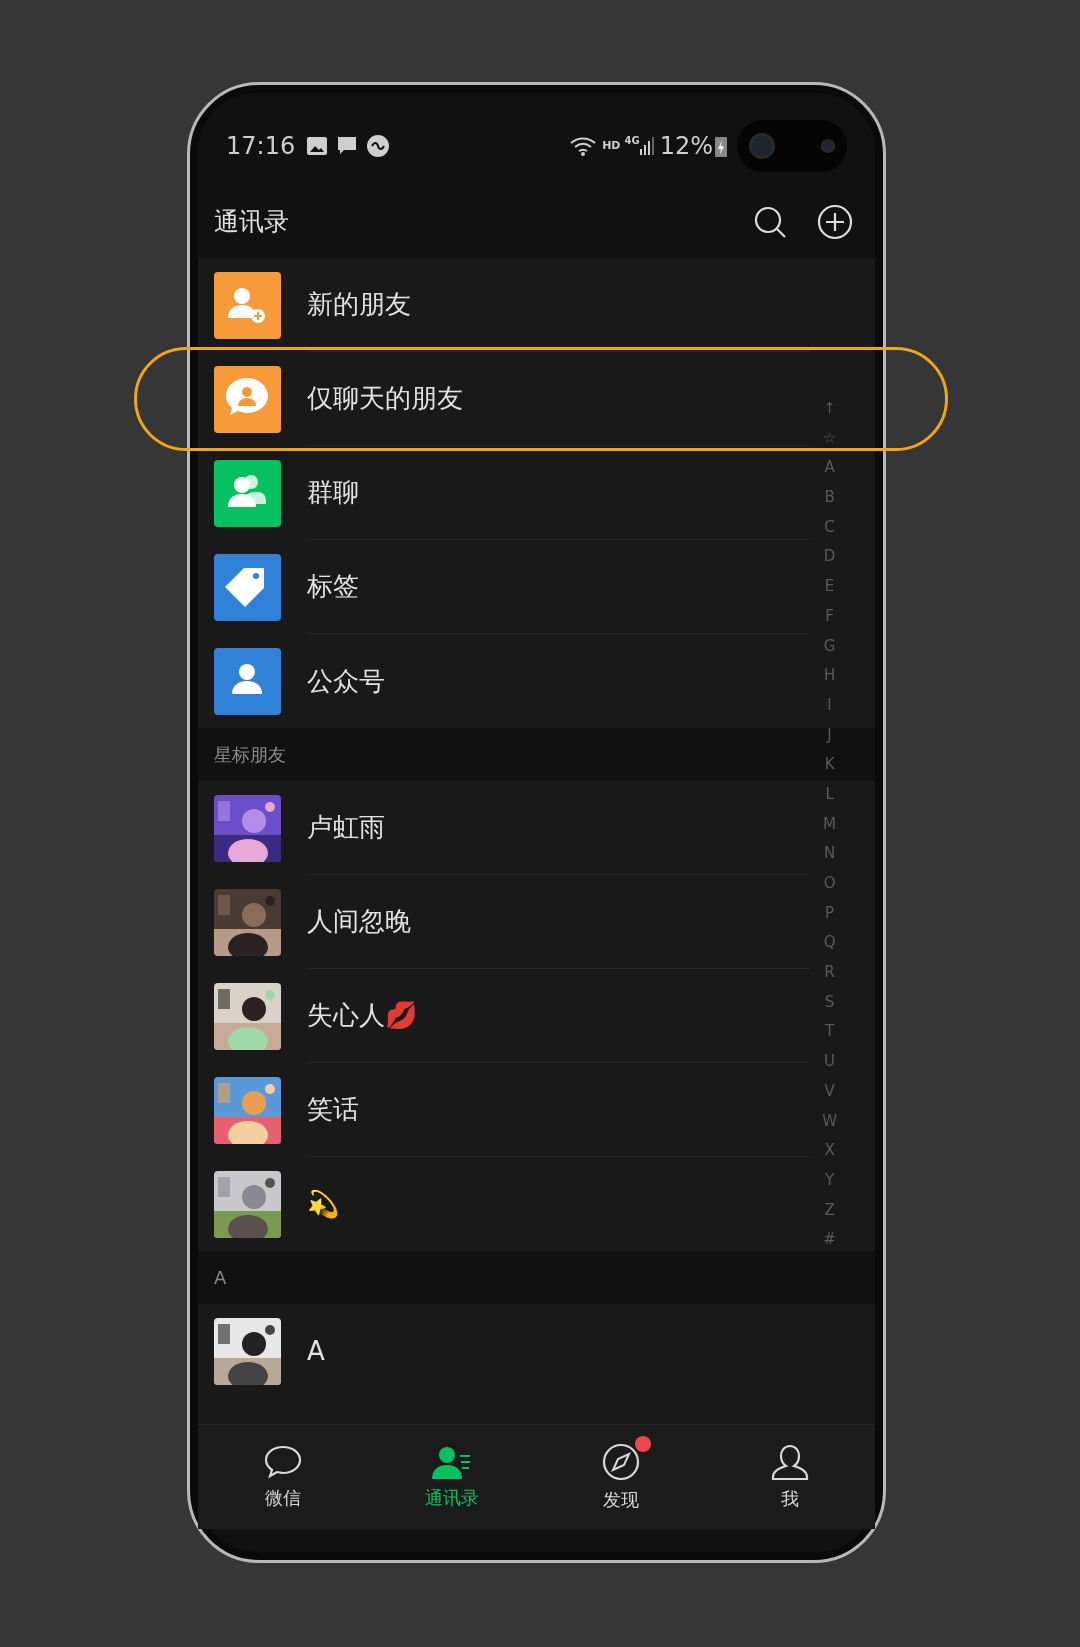  Describe the element at coordinates (261, 146) in the screenshot. I see `clock: 17:16` at that location.